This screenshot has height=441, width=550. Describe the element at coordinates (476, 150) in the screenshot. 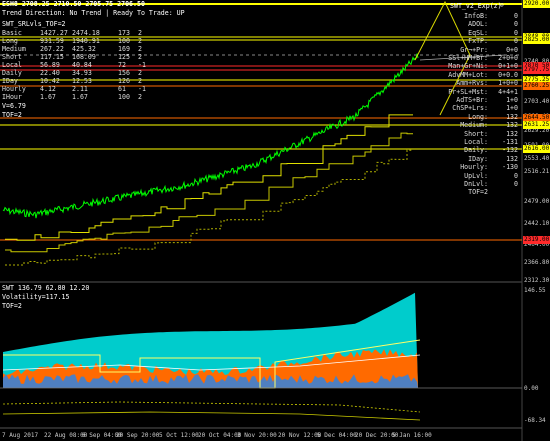

I see `info-key: Daily:` at that location.